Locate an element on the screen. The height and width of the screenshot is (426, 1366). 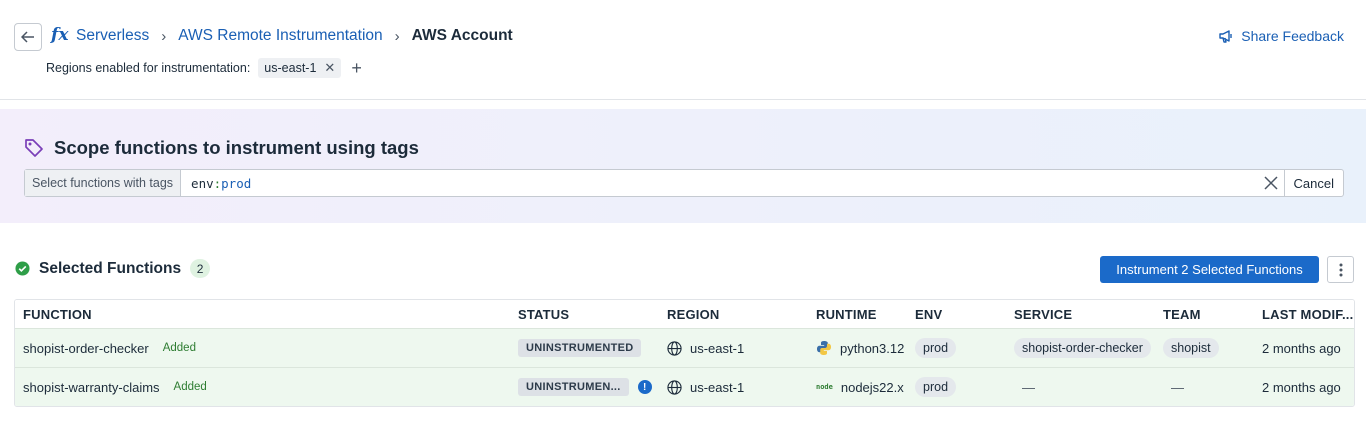
more-options-button is located at coordinates (1340, 269).